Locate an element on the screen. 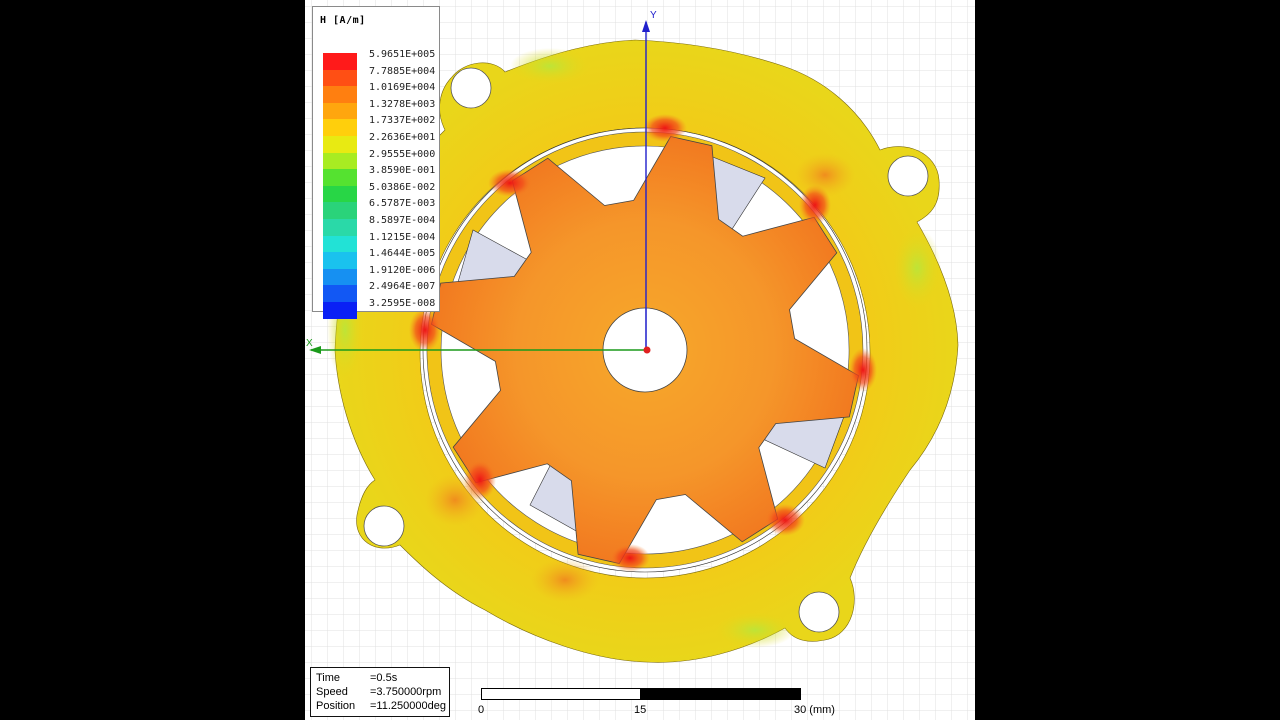  scale-bar: 0 15 30 (mm) is located at coordinates (656, 704).